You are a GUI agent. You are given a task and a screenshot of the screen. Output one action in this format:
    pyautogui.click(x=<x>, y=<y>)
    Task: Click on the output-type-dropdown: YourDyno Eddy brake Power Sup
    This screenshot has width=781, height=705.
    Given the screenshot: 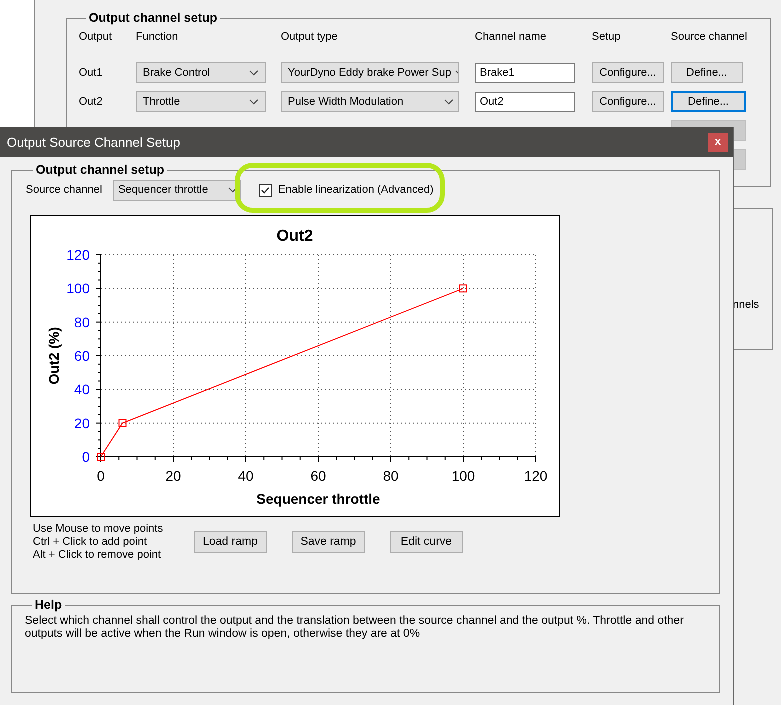 What is the action you would take?
    pyautogui.click(x=370, y=72)
    